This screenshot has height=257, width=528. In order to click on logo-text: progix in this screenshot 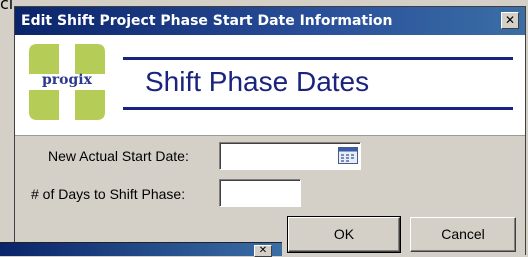, I will do `click(67, 80)`.